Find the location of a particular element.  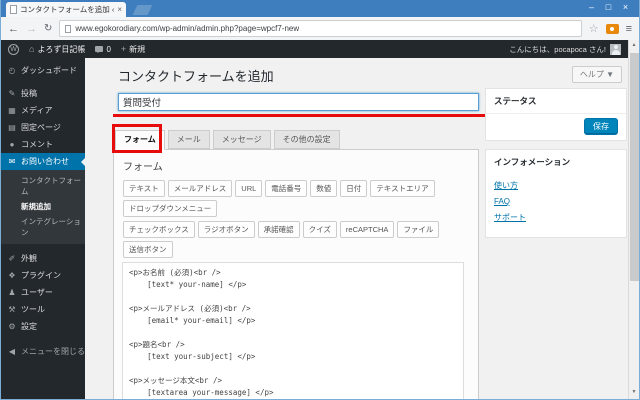

tag-button-radio: ラジオボタン is located at coordinates (226, 229).